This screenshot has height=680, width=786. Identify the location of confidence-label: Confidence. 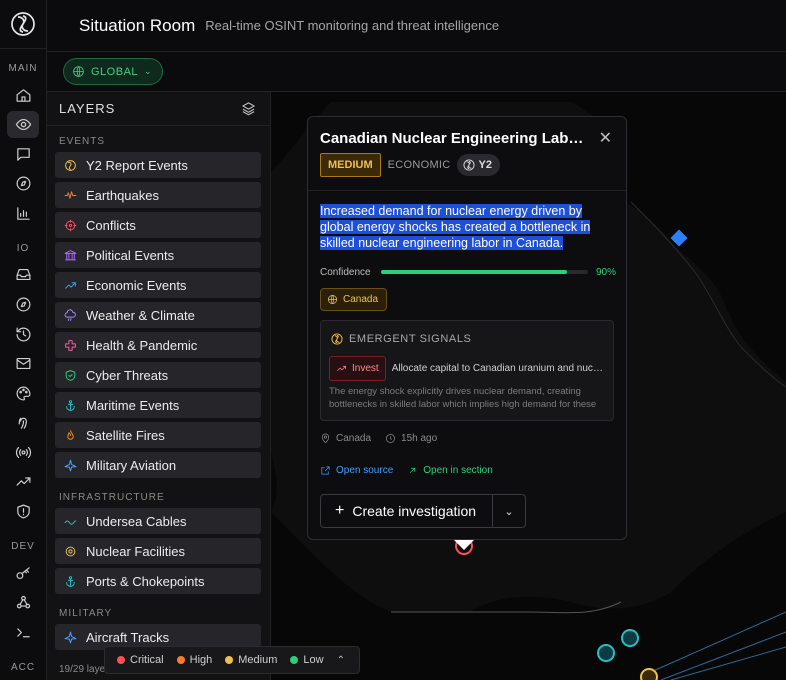
(345, 272).